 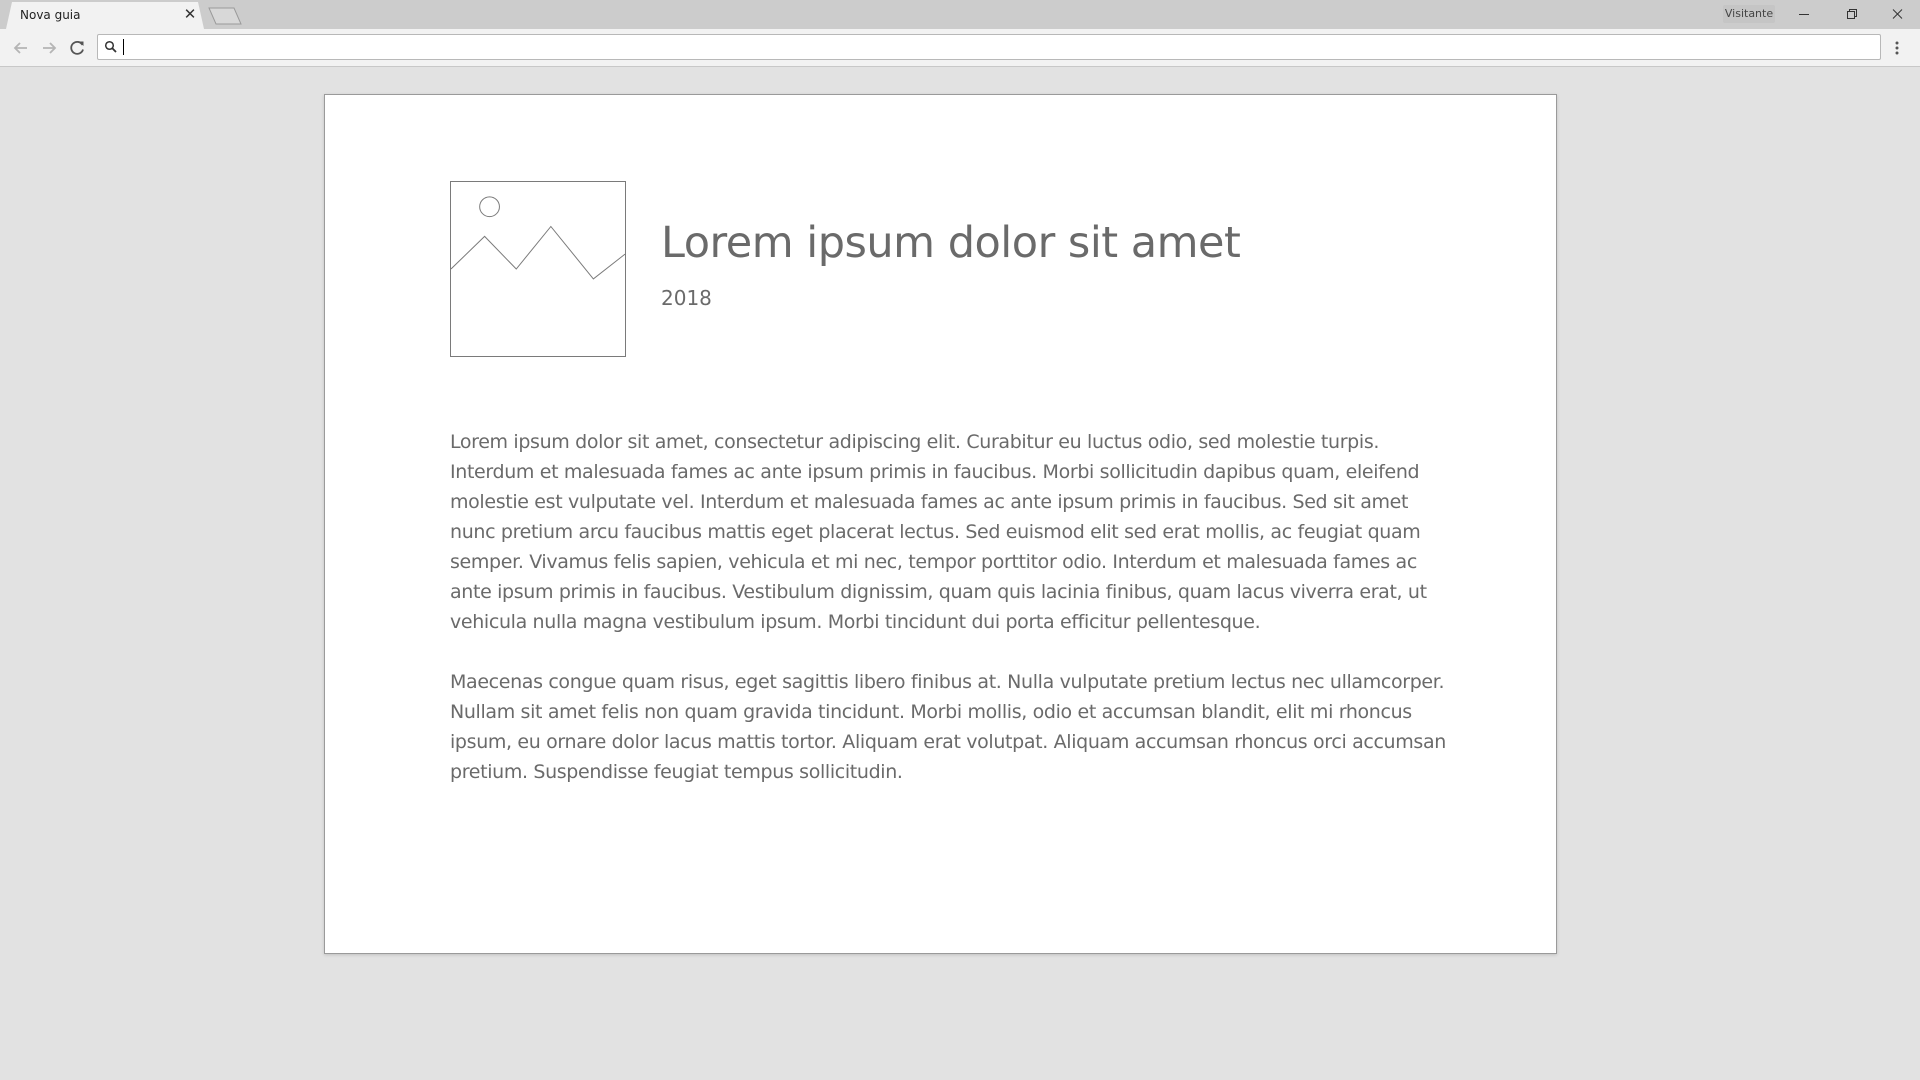 What do you see at coordinates (686, 298) in the screenshot?
I see `page-year: 2018` at bounding box center [686, 298].